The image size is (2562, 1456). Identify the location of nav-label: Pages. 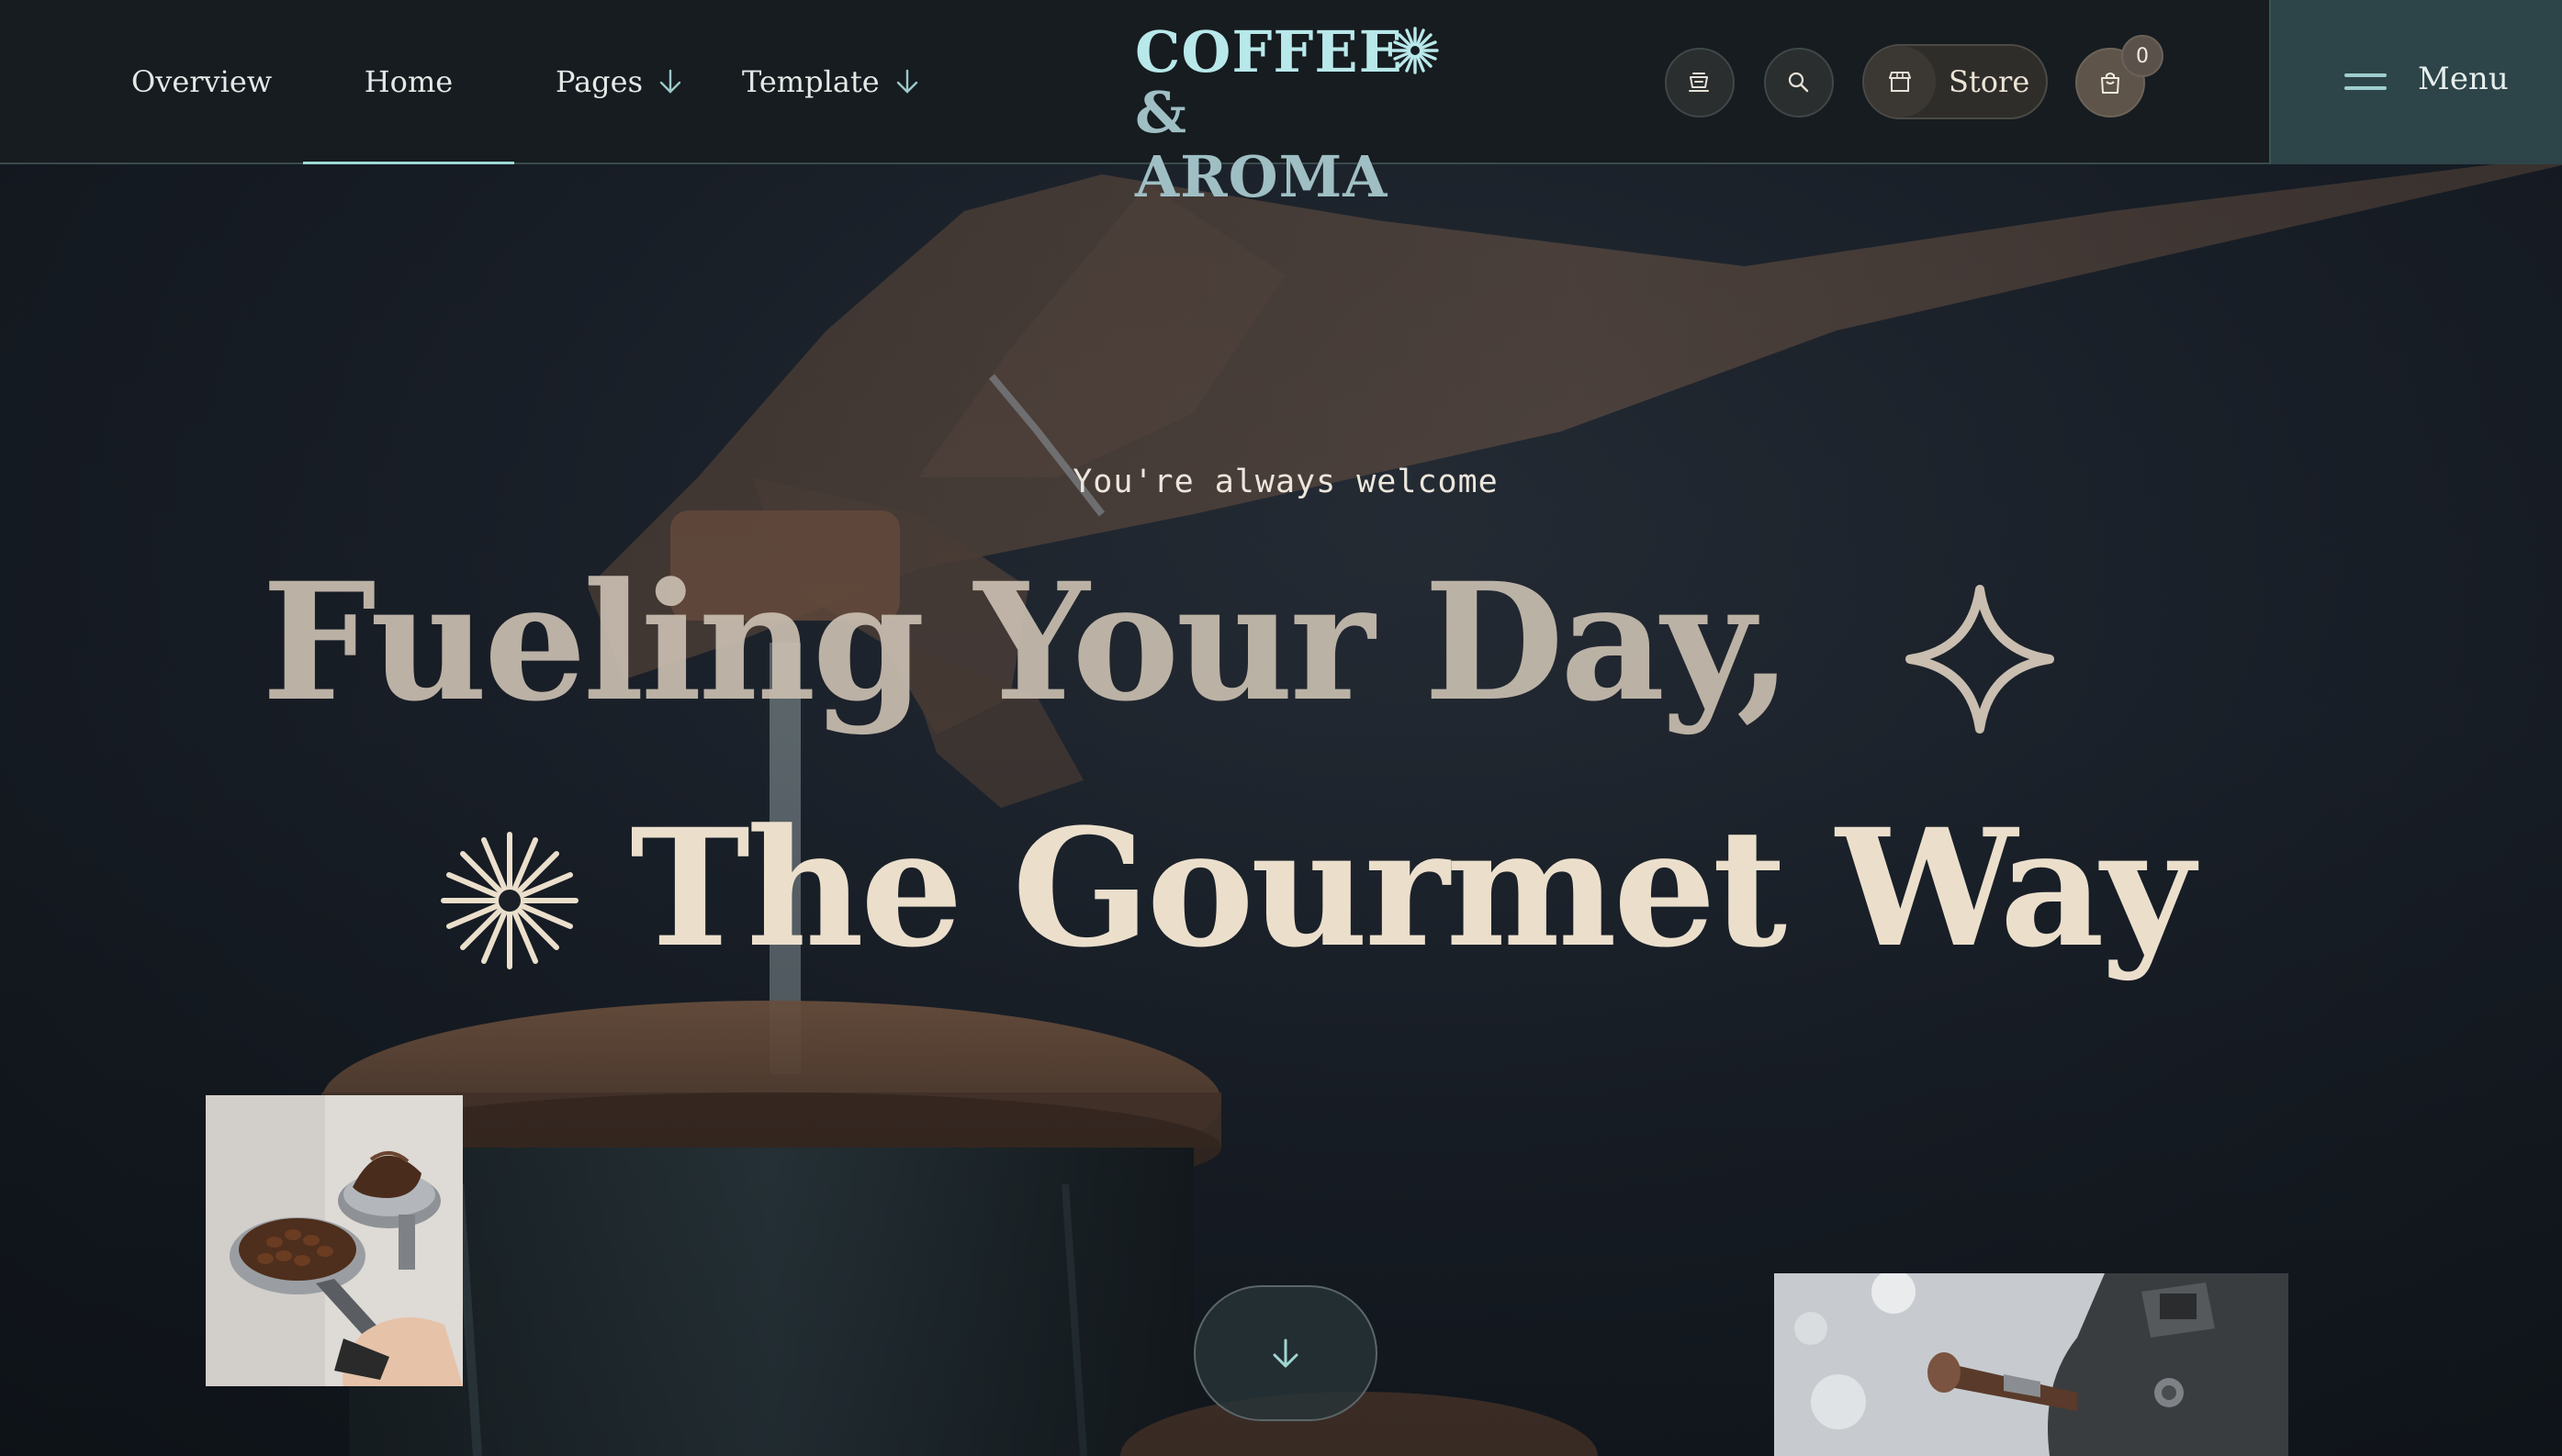
(600, 81).